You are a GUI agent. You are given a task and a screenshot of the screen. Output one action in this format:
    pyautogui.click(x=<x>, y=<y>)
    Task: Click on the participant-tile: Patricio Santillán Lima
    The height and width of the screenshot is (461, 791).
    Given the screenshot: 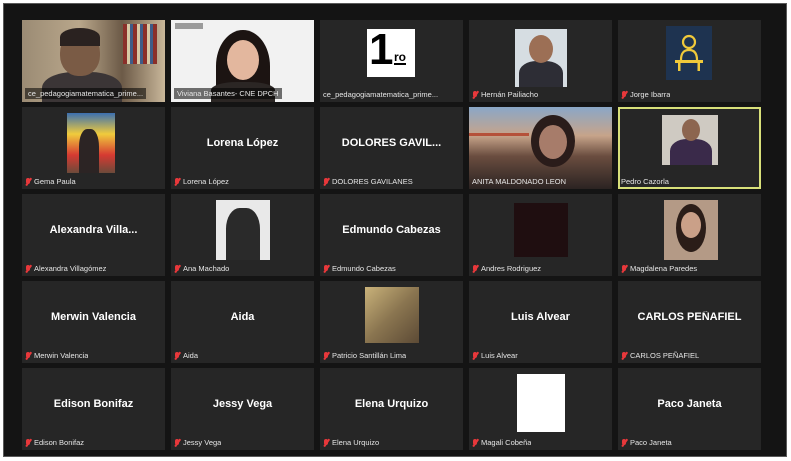 What is the action you would take?
    pyautogui.click(x=391, y=322)
    